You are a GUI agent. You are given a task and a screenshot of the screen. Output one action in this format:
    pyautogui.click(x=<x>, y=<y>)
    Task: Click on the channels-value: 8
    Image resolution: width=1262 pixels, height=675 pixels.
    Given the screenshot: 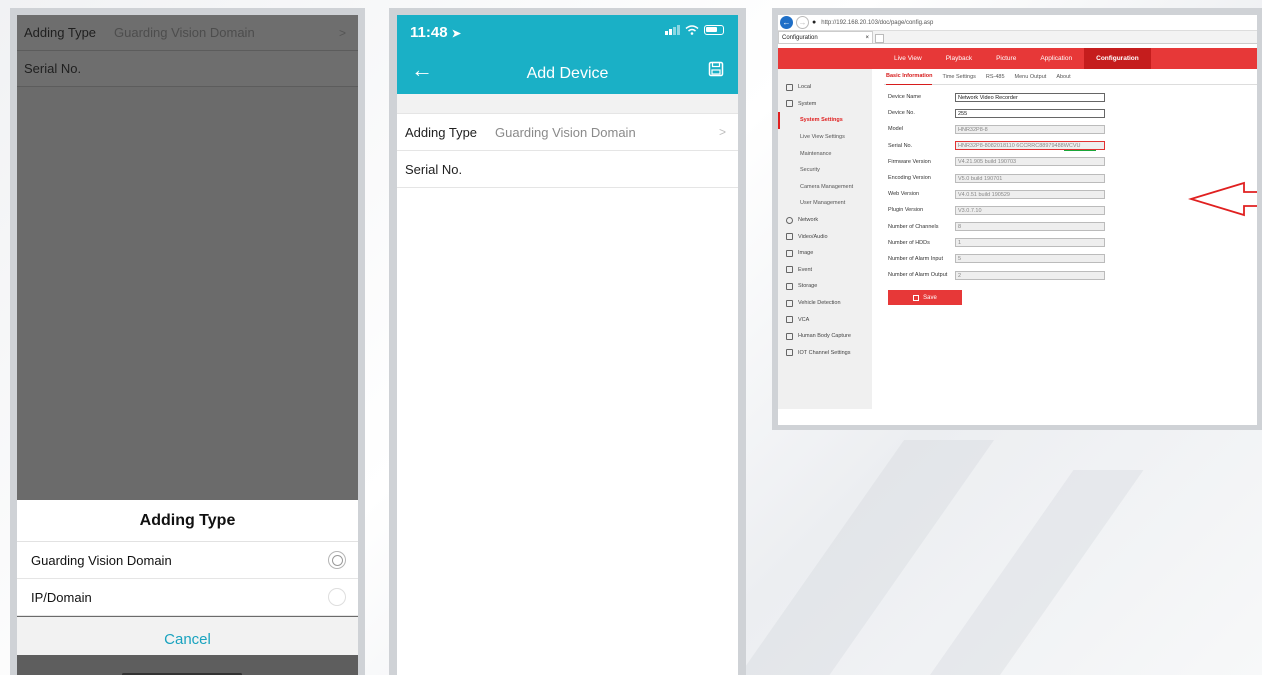 What is the action you would take?
    pyautogui.click(x=1030, y=227)
    